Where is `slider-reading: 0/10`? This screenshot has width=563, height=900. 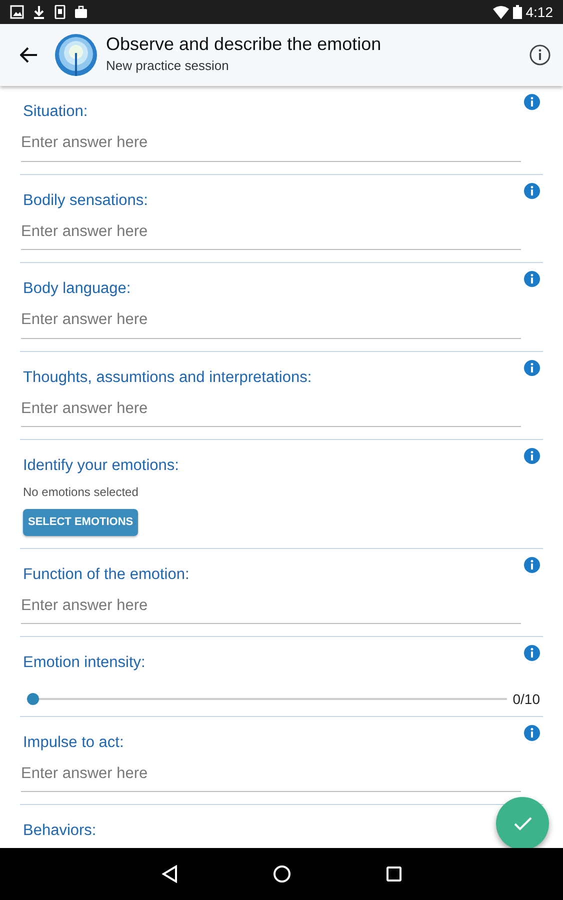 slider-reading: 0/10 is located at coordinates (526, 699).